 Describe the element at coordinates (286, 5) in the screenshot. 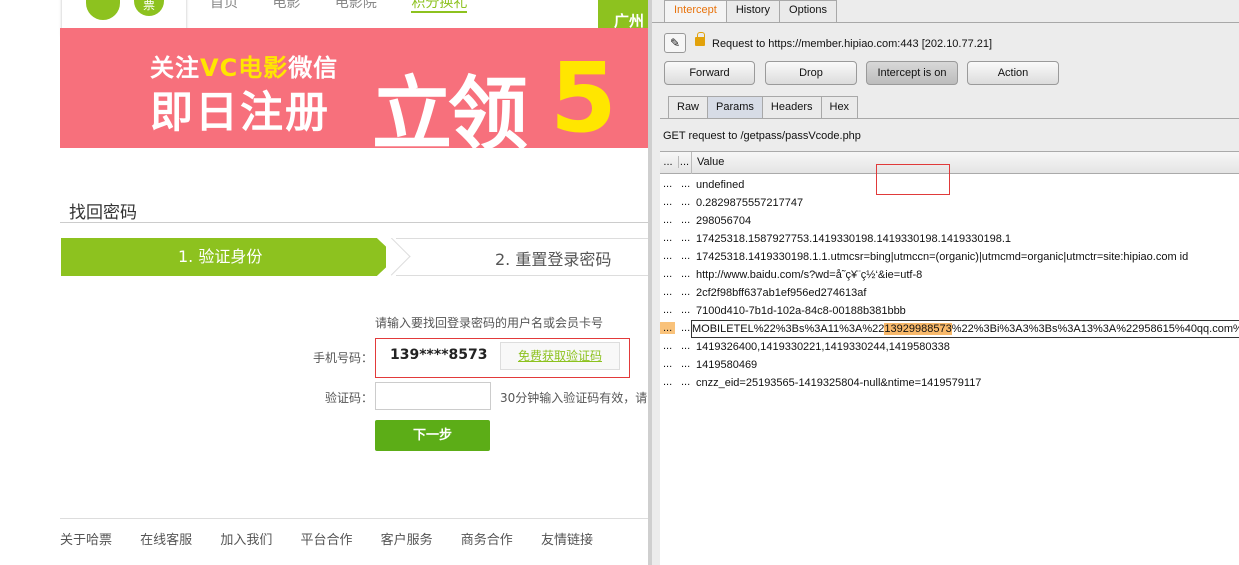

I see `nav-item-movies: 电影` at that location.